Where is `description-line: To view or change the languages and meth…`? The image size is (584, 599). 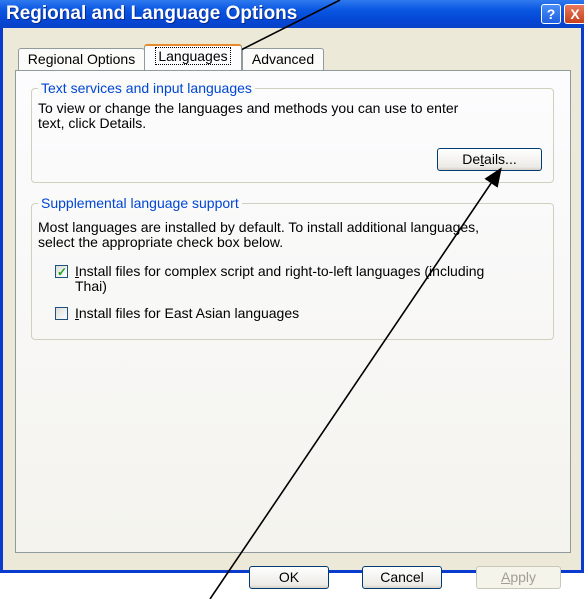
description-line: To view or change the languages and meth… is located at coordinates (248, 108).